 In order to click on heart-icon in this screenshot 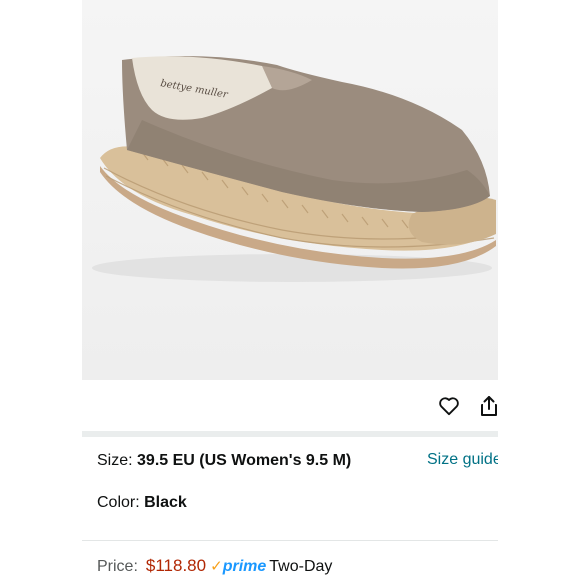, I will do `click(449, 406)`.